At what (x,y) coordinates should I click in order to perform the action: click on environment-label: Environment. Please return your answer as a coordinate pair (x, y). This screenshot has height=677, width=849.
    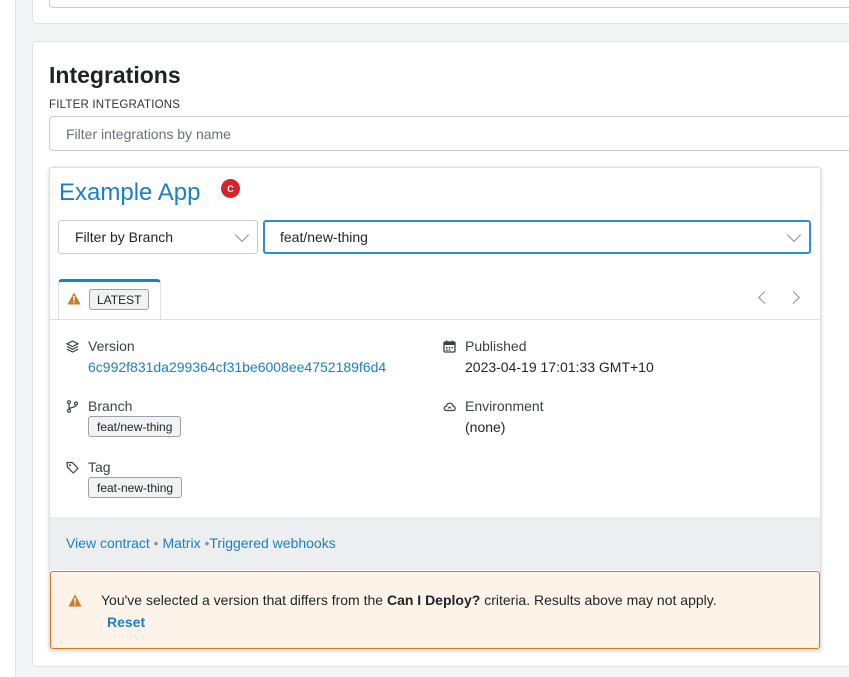
    Looking at the image, I should click on (504, 406).